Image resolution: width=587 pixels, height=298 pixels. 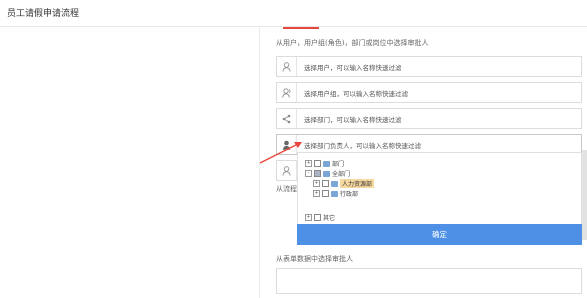 I want to click on scrollbar, so click(x=584, y=195).